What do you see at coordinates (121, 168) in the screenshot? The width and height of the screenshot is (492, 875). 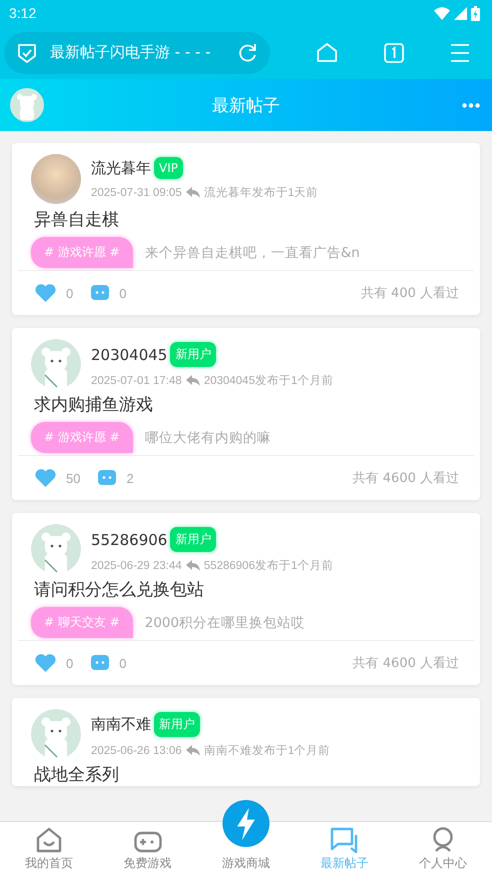 I see `user-name: 流光暮年` at bounding box center [121, 168].